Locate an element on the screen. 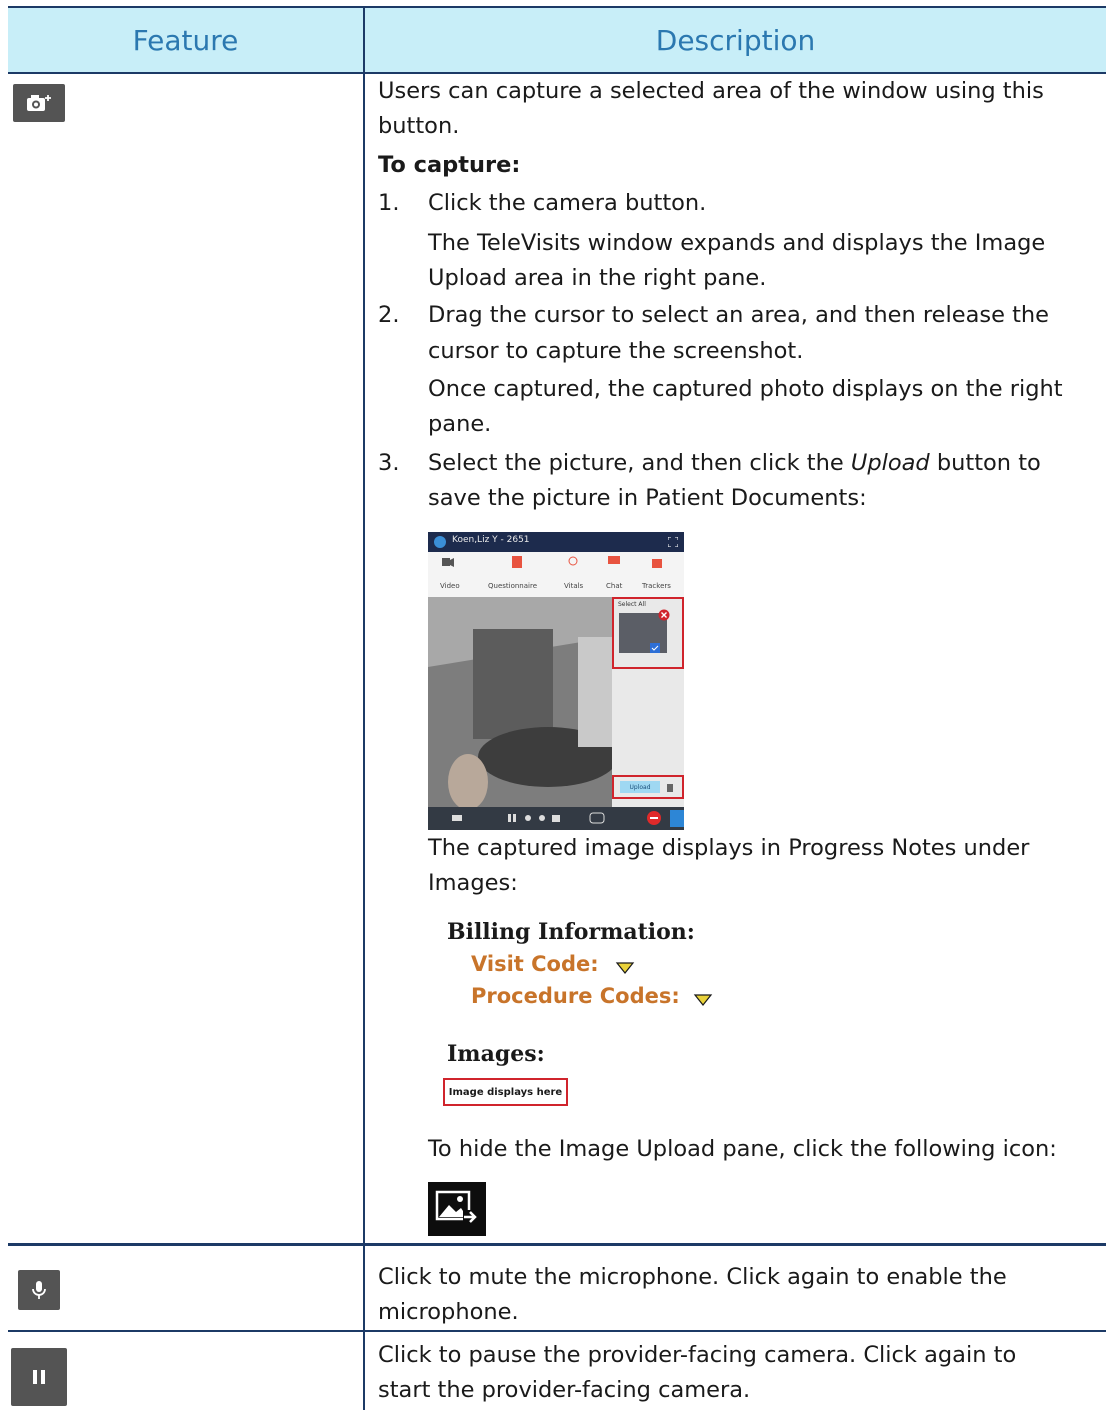 The height and width of the screenshot is (1410, 1106). tab-trackers: Trackers is located at coordinates (656, 586).